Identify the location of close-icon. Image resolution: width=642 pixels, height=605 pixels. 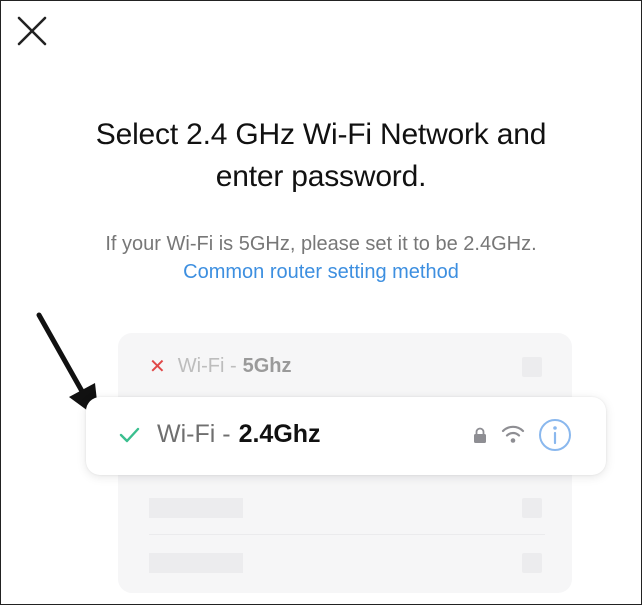
(32, 31).